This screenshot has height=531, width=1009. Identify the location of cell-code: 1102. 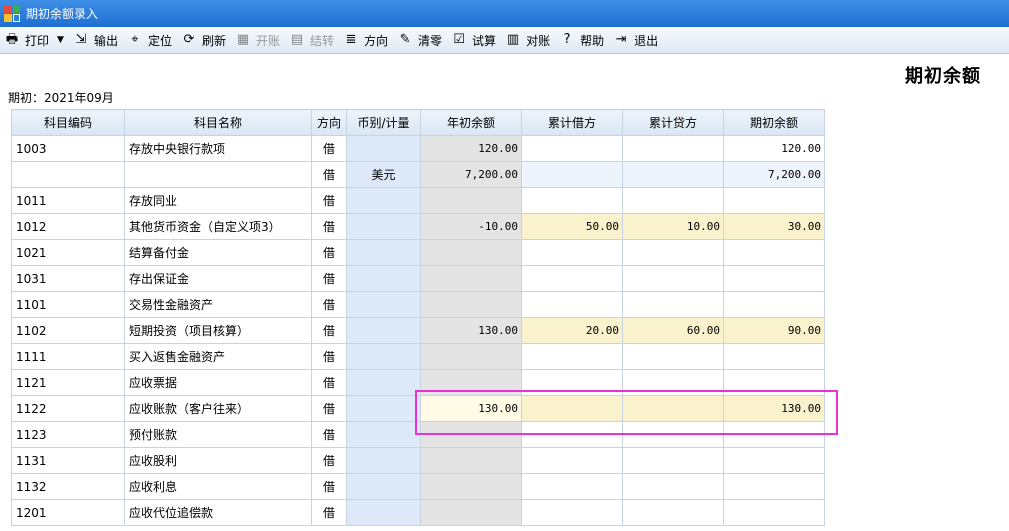
(68, 330).